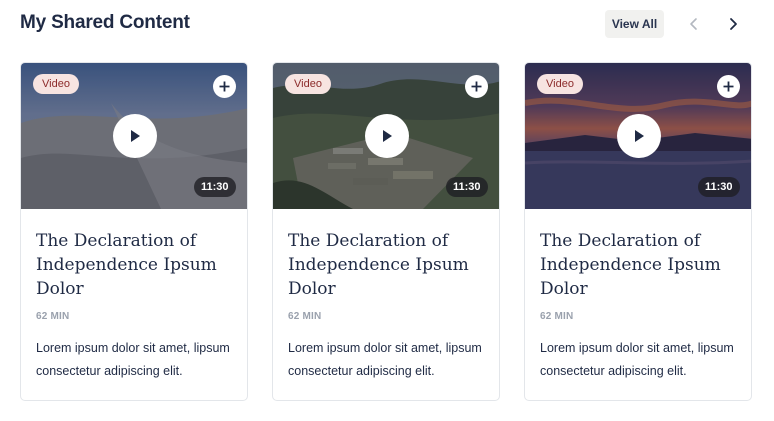  What do you see at coordinates (105, 22) in the screenshot?
I see `page-title: My Shared Content` at bounding box center [105, 22].